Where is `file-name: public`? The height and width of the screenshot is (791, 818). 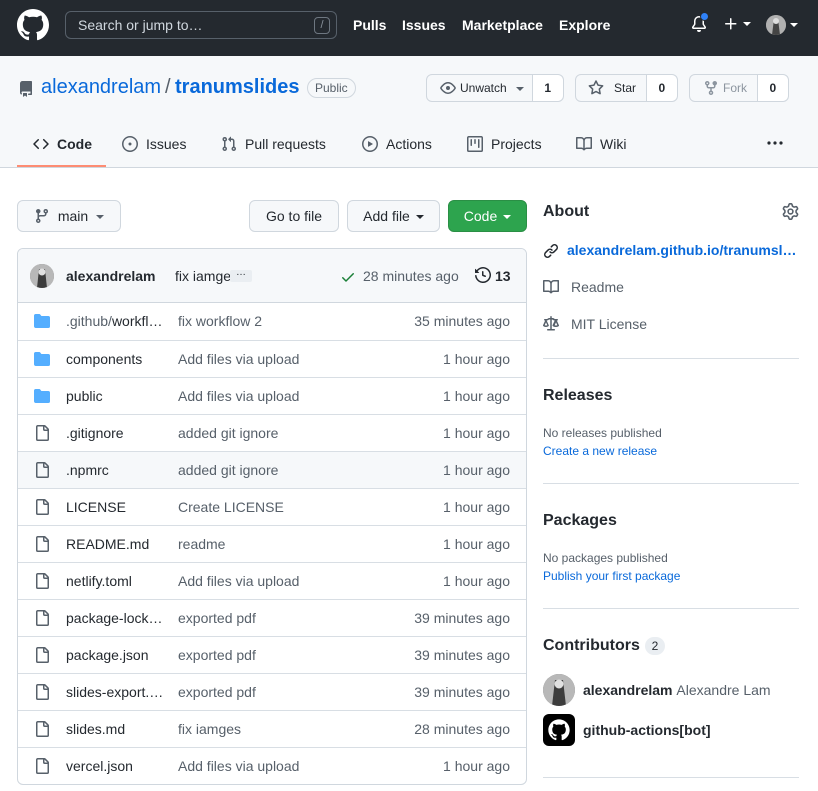 file-name: public is located at coordinates (116, 396).